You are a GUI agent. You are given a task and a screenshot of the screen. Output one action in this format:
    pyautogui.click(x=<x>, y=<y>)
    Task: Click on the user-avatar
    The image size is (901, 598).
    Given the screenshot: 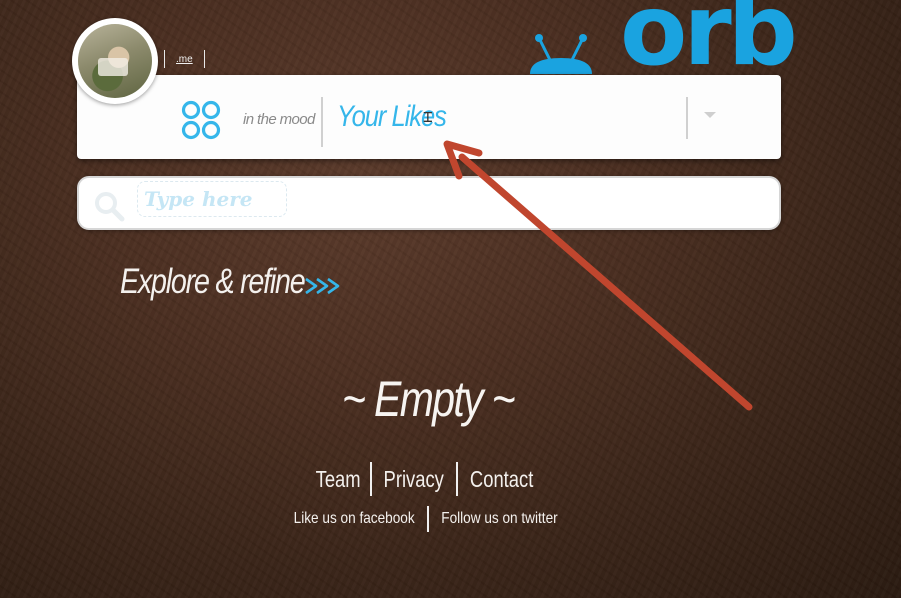 What is the action you would take?
    pyautogui.click(x=115, y=61)
    